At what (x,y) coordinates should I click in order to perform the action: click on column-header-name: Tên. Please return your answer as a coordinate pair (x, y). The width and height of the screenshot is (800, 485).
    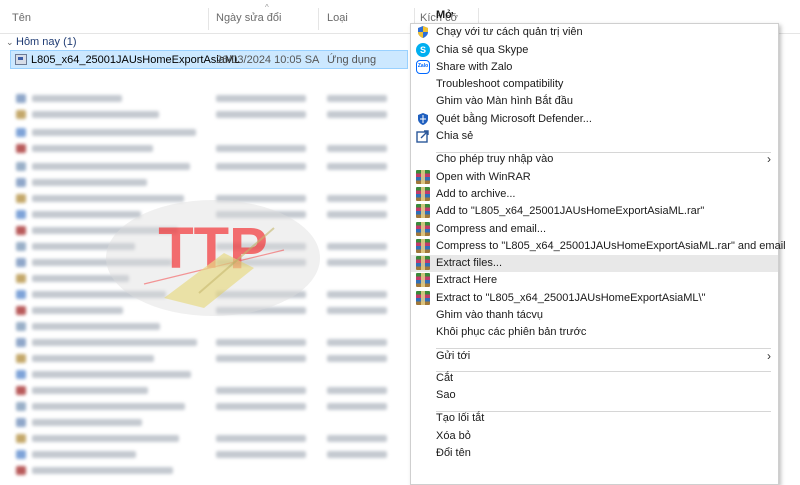
    Looking at the image, I should click on (21, 18).